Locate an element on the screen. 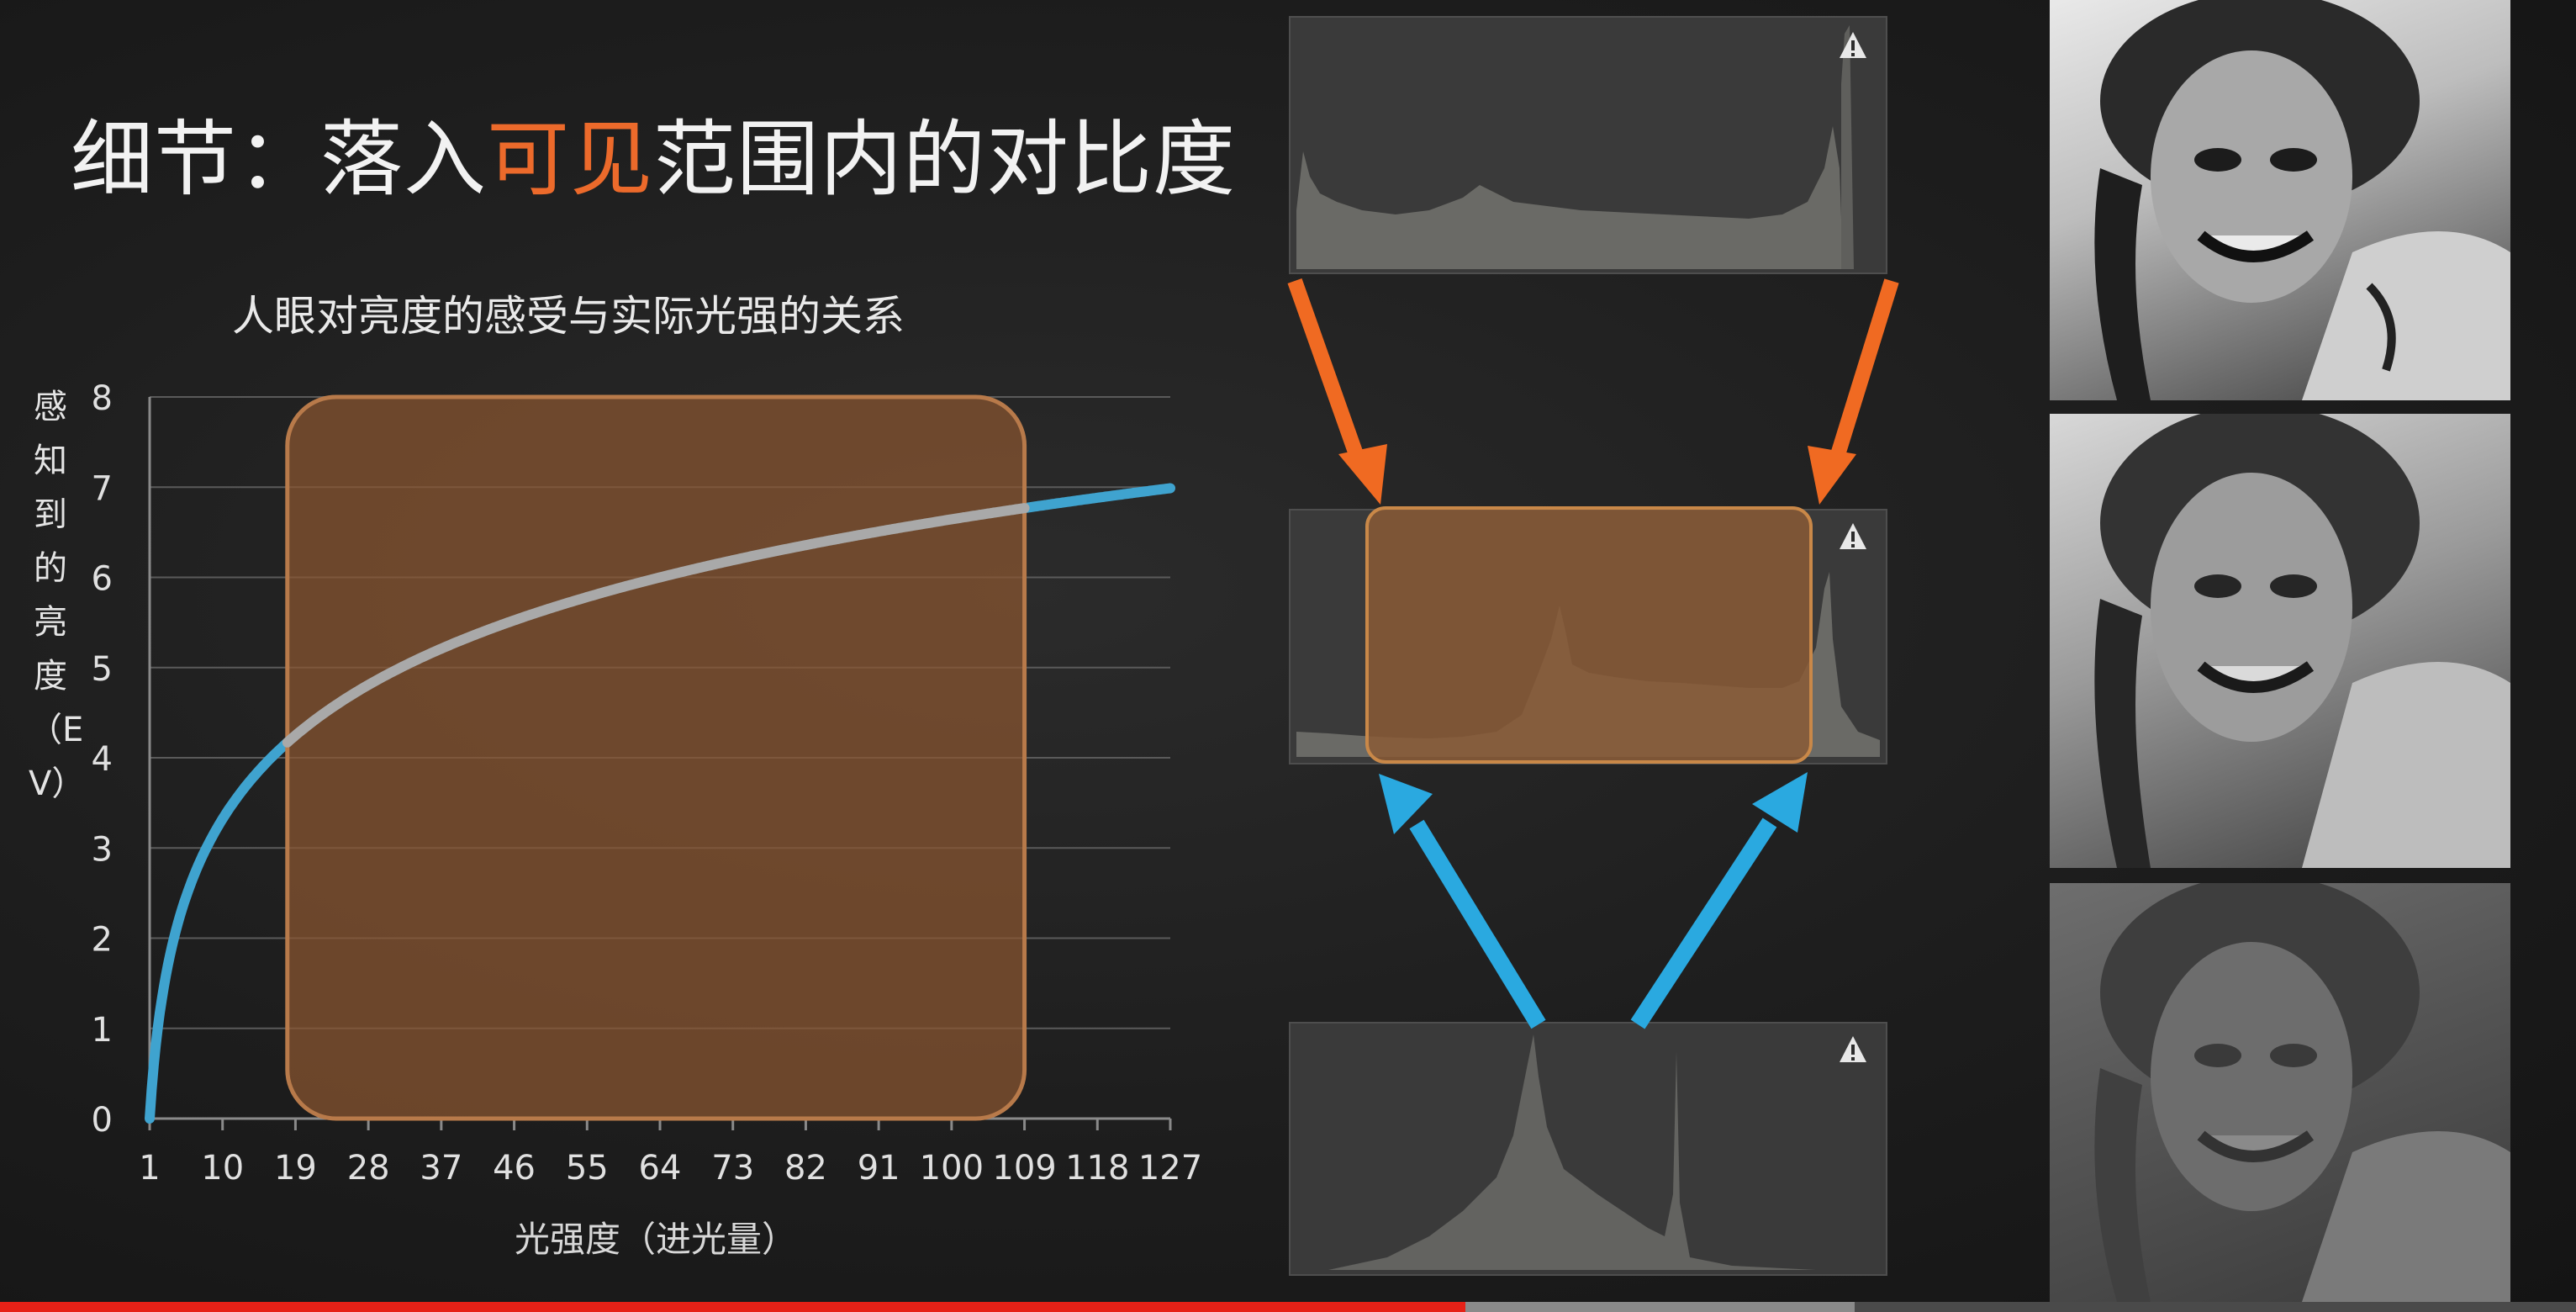  x-tick-label: 1 is located at coordinates (149, 1168).